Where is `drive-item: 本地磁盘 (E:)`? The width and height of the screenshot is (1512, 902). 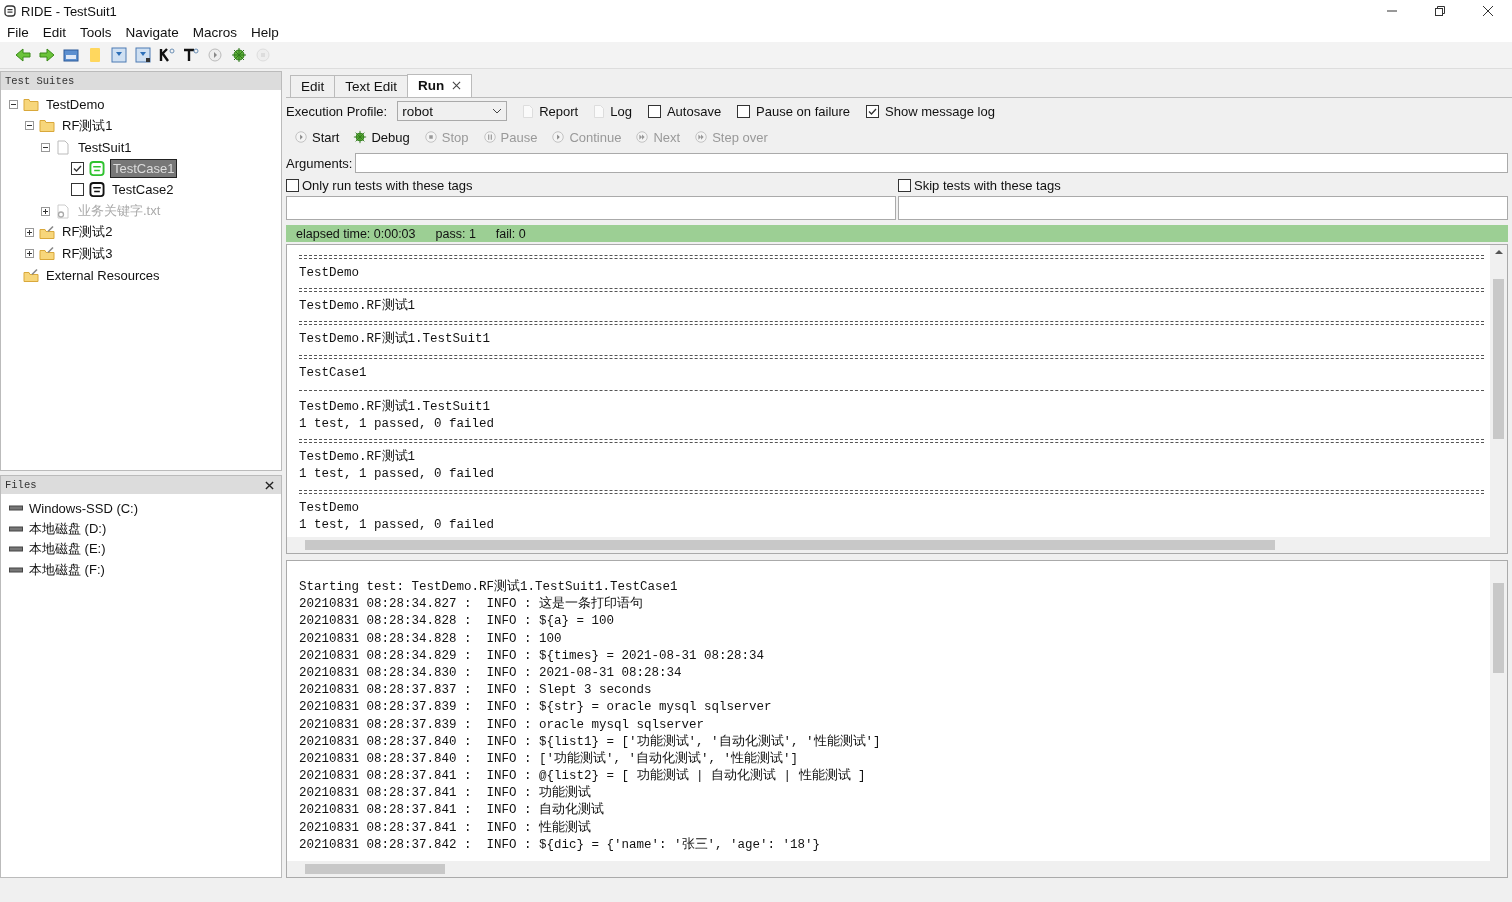 drive-item: 本地磁盘 (E:) is located at coordinates (67, 549).